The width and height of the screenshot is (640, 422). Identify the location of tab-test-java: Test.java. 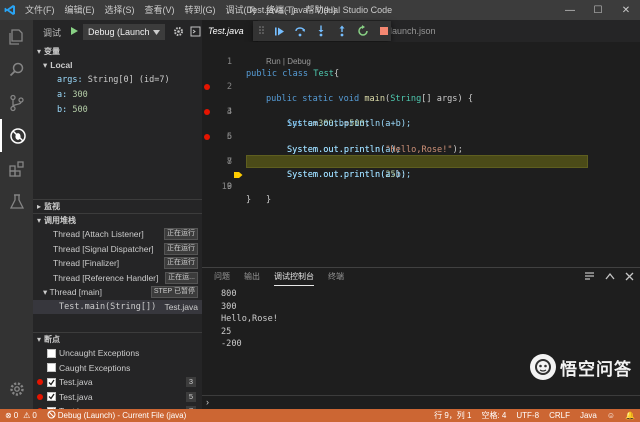
(230, 31).